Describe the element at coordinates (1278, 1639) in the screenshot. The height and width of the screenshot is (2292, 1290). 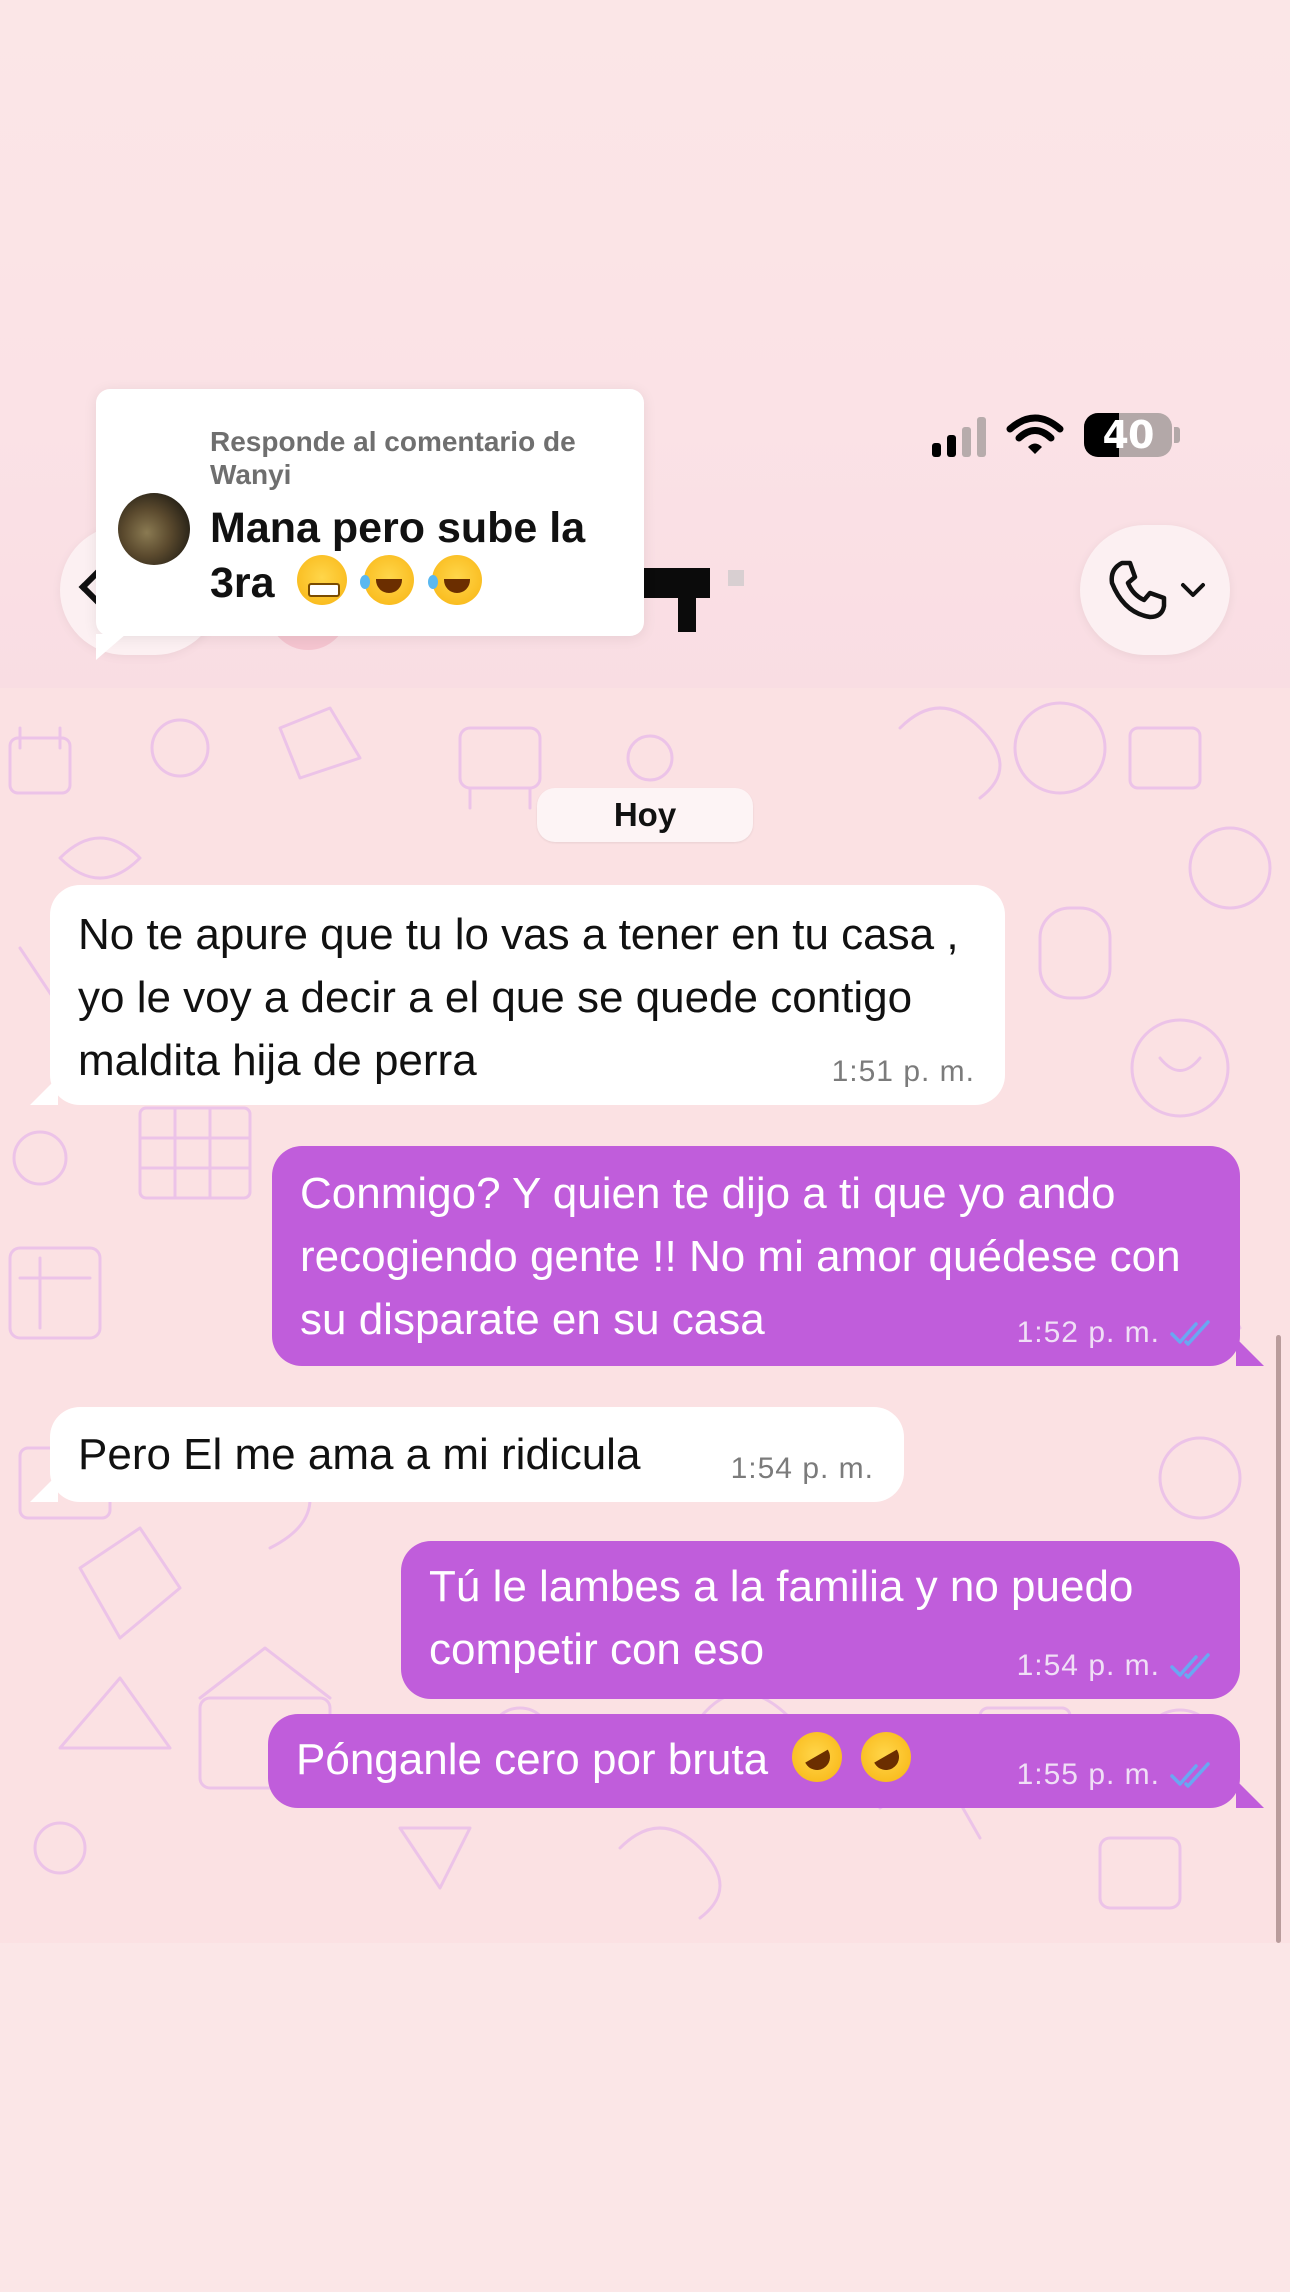
I see `scrollbar` at that location.